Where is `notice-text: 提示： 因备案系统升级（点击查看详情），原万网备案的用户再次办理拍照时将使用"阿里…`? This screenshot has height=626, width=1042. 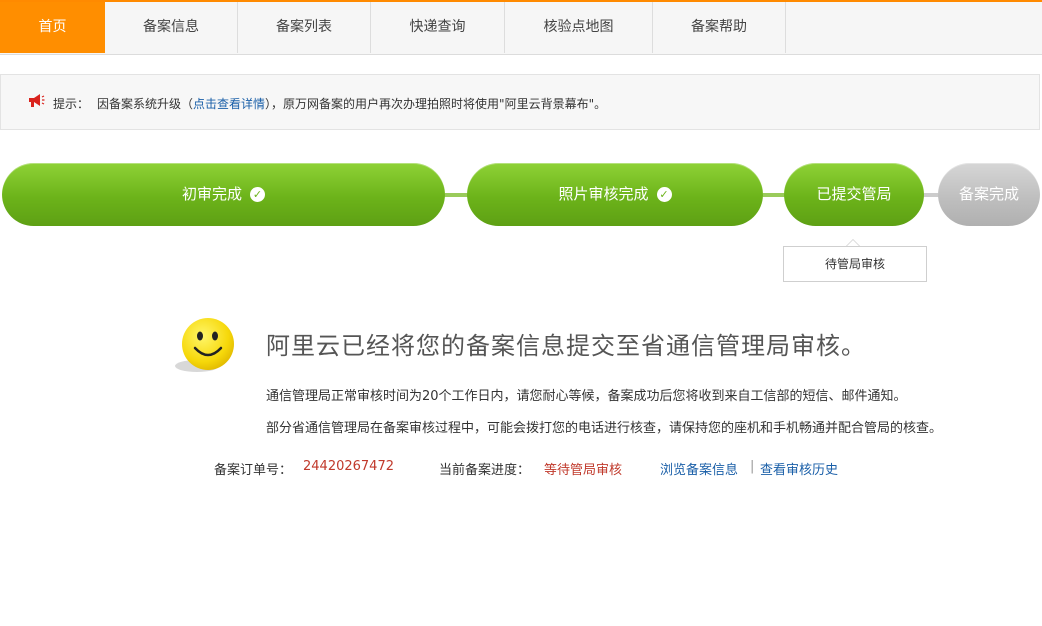 notice-text: 提示： 因备案系统升级（点击查看详情），原万网备案的用户再次办理拍照时将使用"阿里… is located at coordinates (329, 103).